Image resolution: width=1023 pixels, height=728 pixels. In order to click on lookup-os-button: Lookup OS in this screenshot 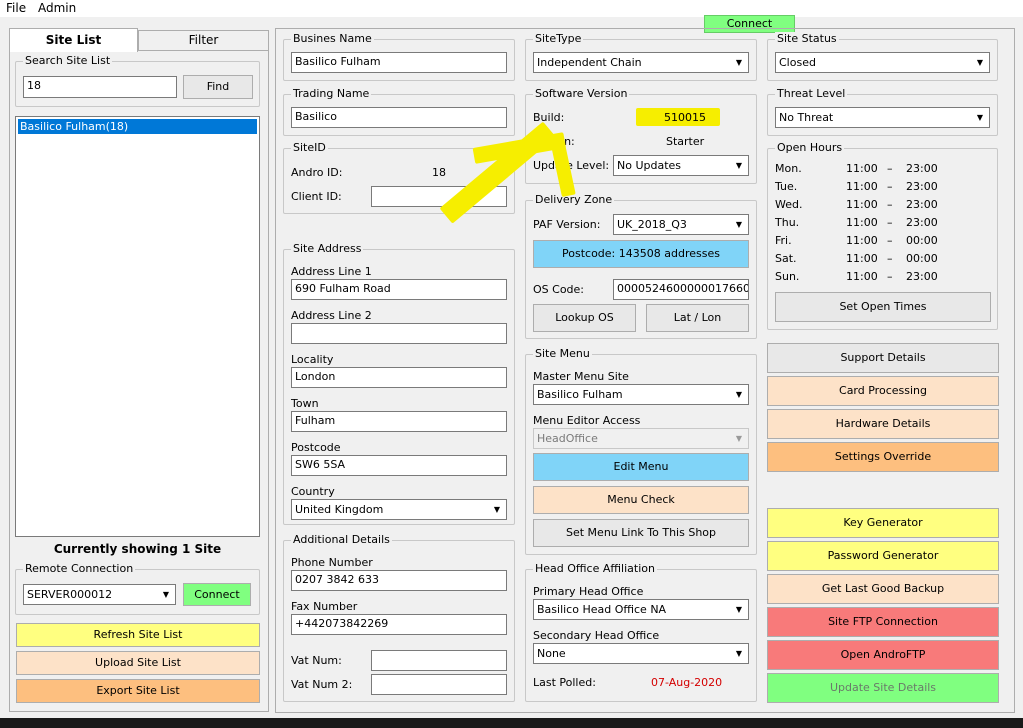, I will do `click(584, 318)`.